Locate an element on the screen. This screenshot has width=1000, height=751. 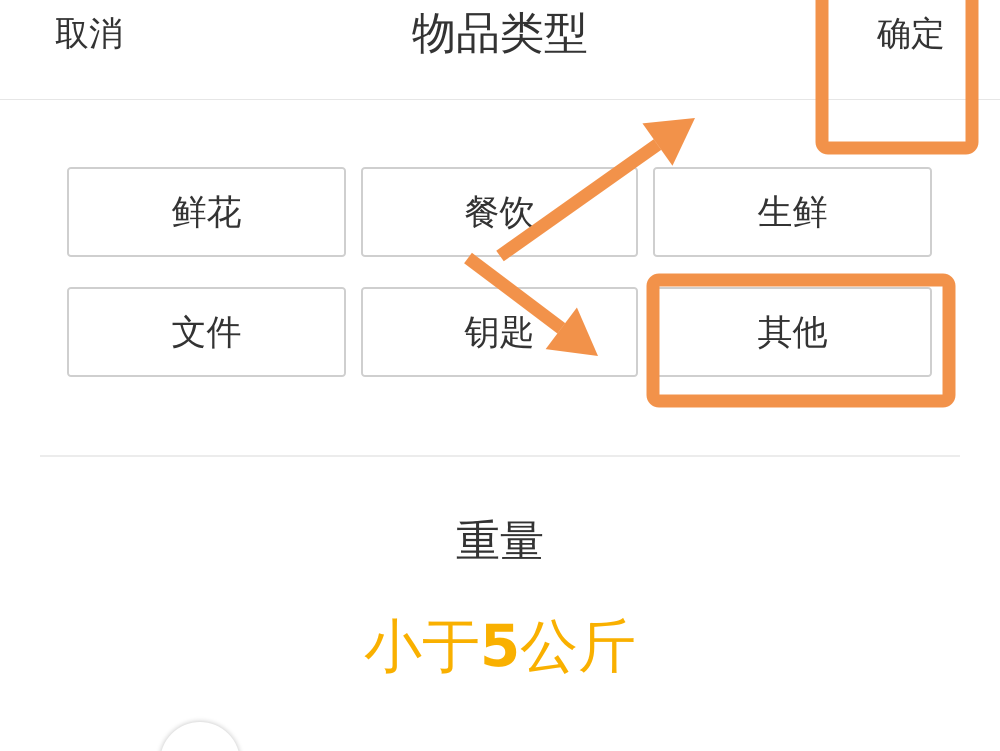
weight-label: 重量 is located at coordinates (500, 542).